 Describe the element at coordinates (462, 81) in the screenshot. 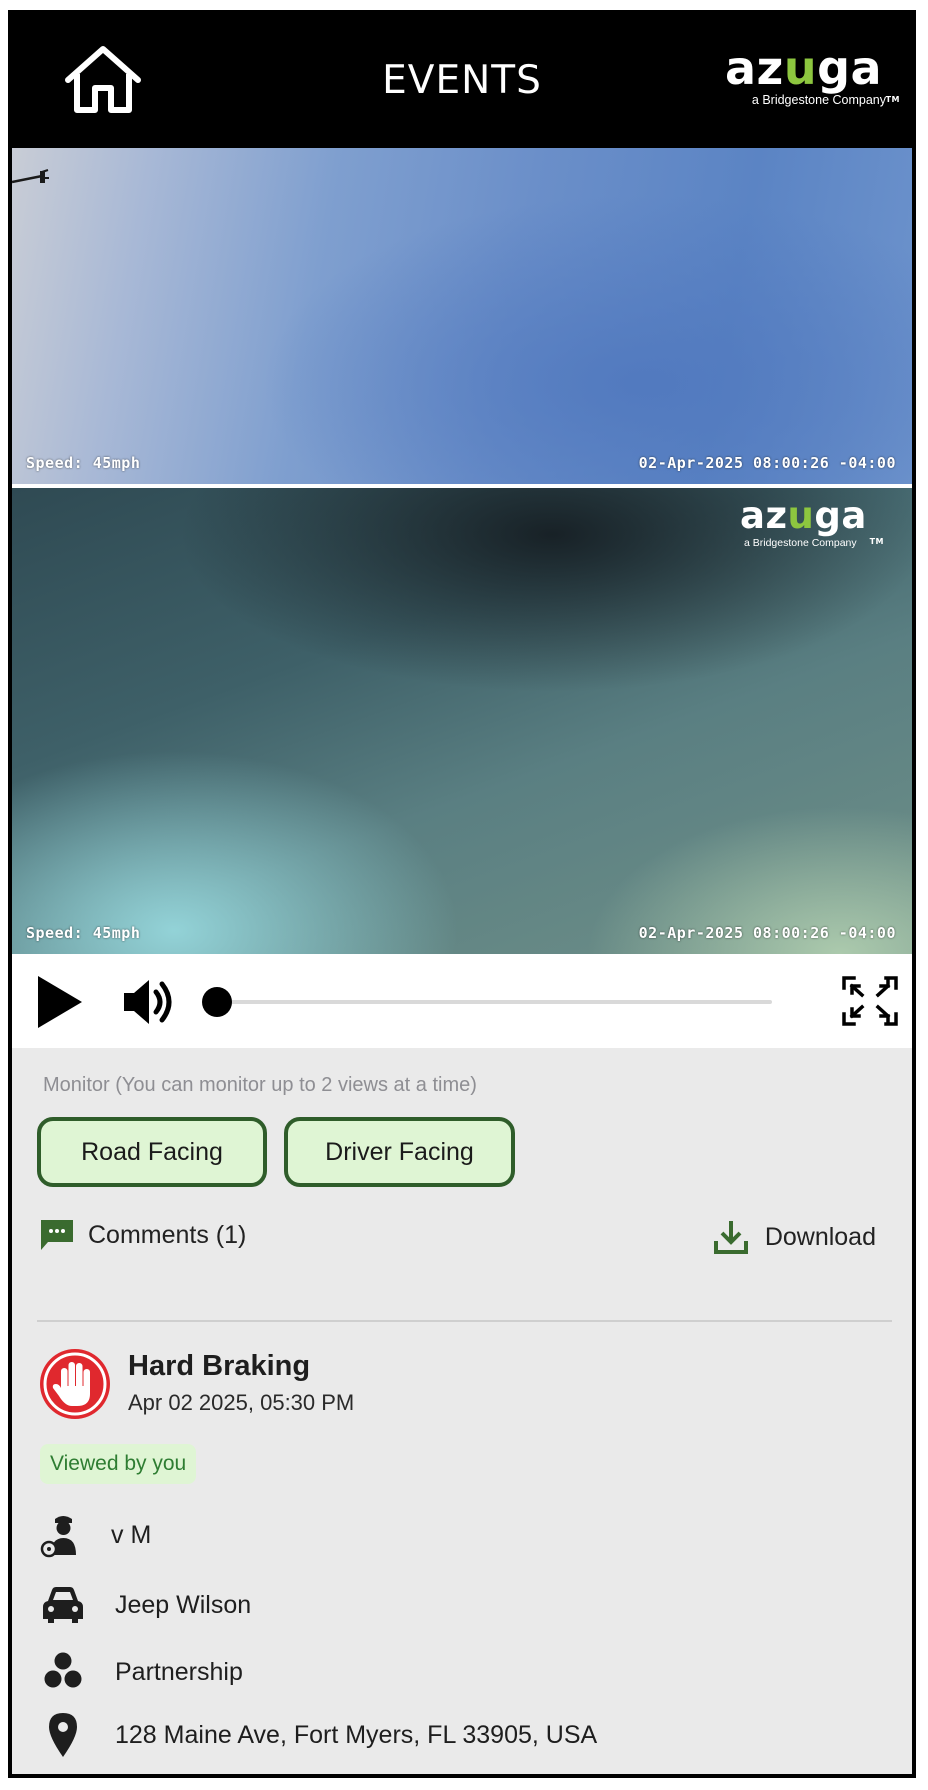

I see `app-header: EVENTS azuga TM a Bridgestone Company` at that location.